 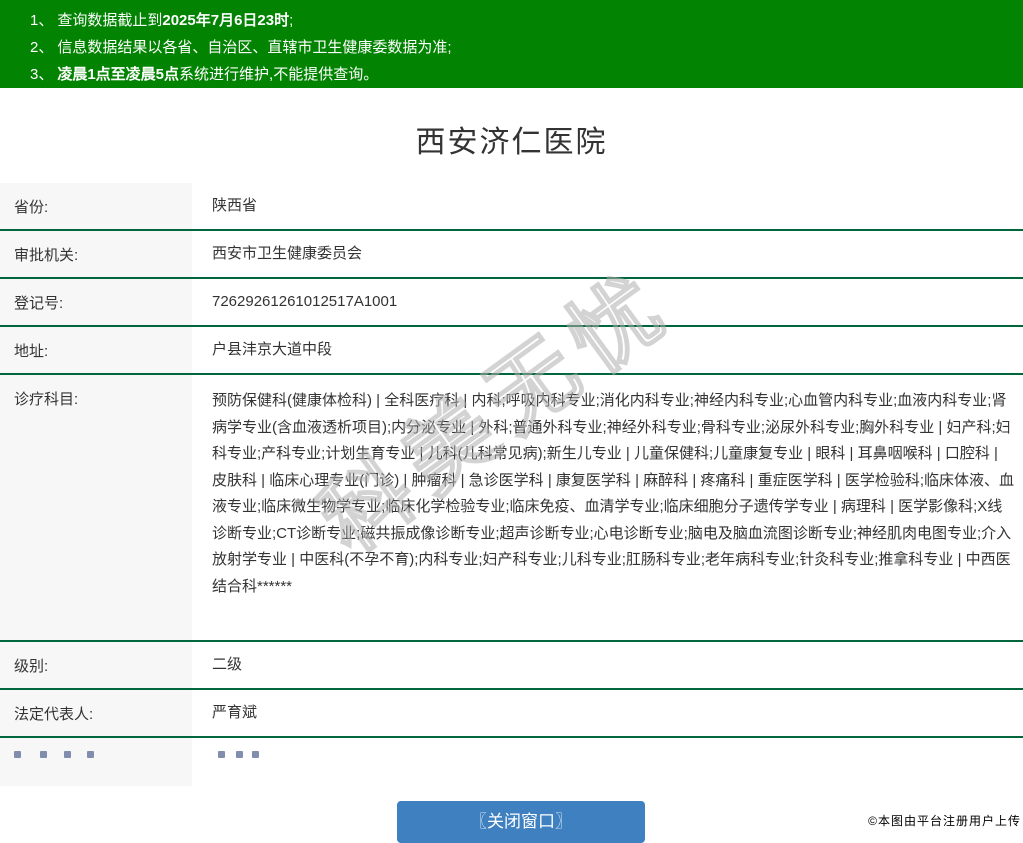 What do you see at coordinates (526, 47) in the screenshot?
I see `notice-line-2: 2、 信息数据结果以各省、自治区、直辖市卫生健康委数据为准;` at bounding box center [526, 47].